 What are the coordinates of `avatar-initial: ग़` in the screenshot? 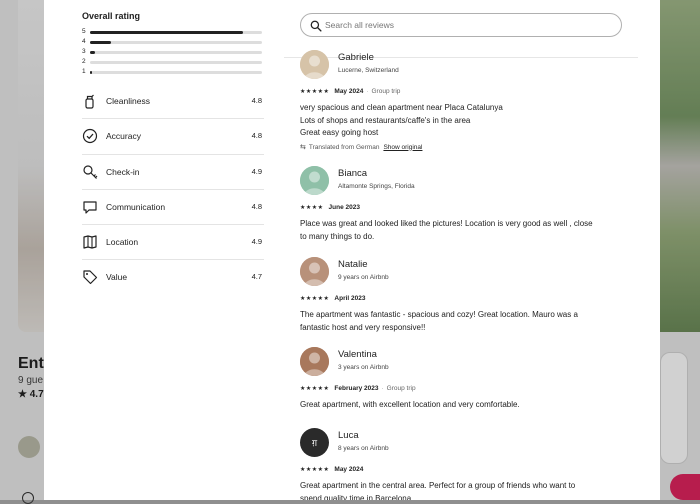 It's located at (314, 443).